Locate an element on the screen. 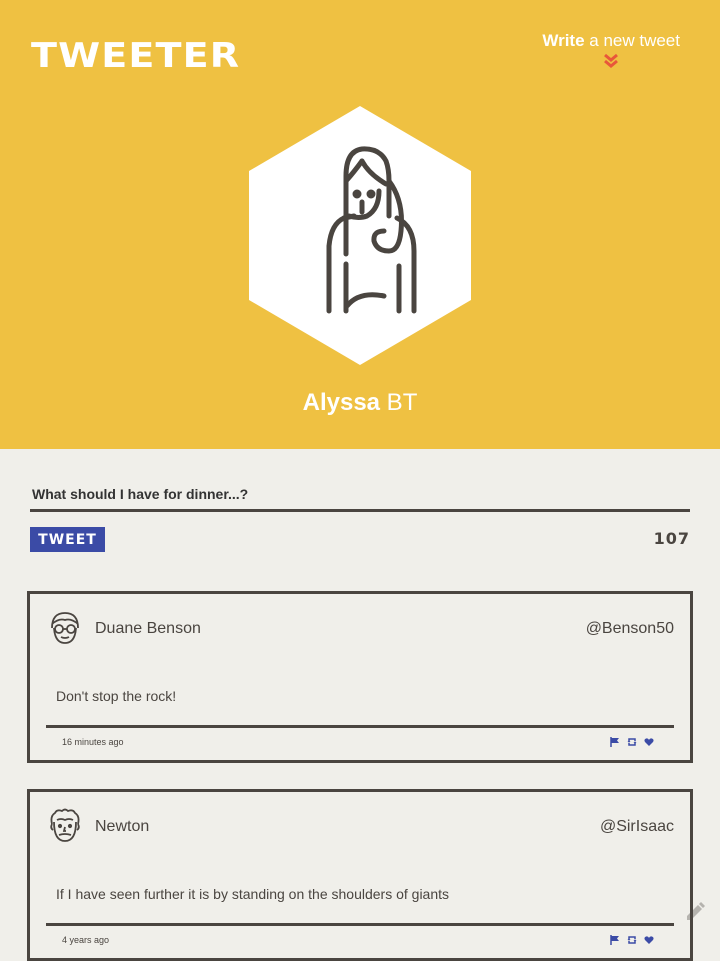 The width and height of the screenshot is (720, 961). character-count: 107 is located at coordinates (672, 538).